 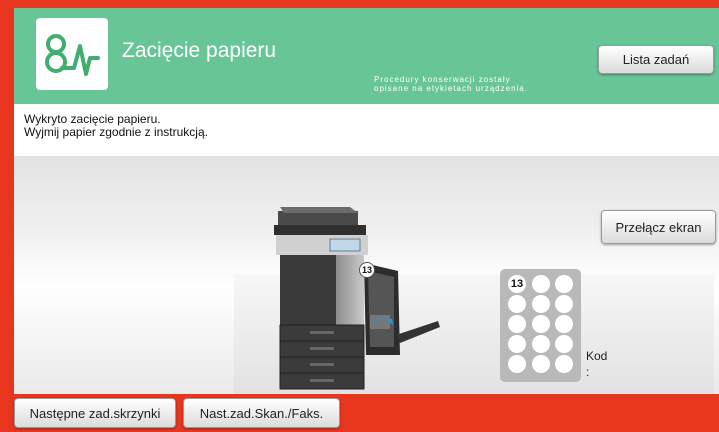 I want to click on code-colon: :, so click(x=588, y=372).